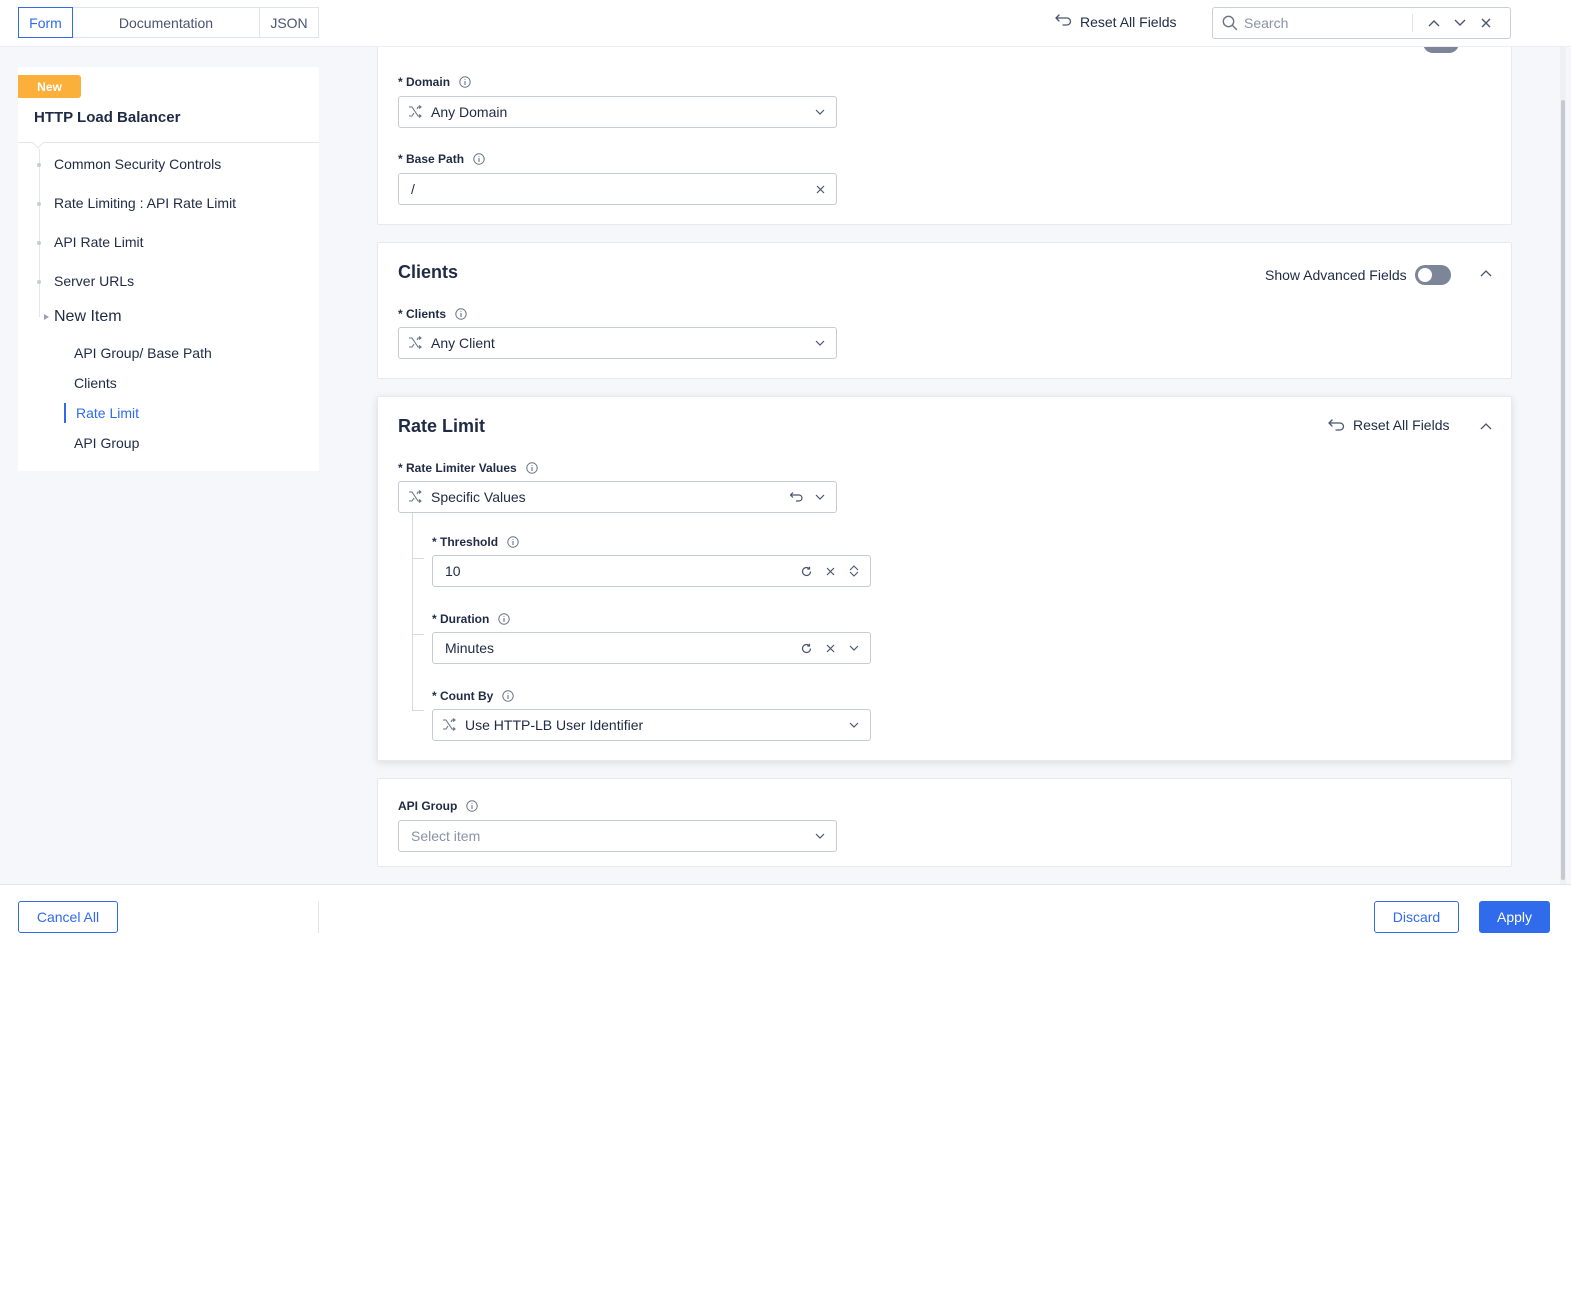 Image resolution: width=1571 pixels, height=1300 pixels. I want to click on view-tabs: Form Documentation JSON, so click(168, 22).